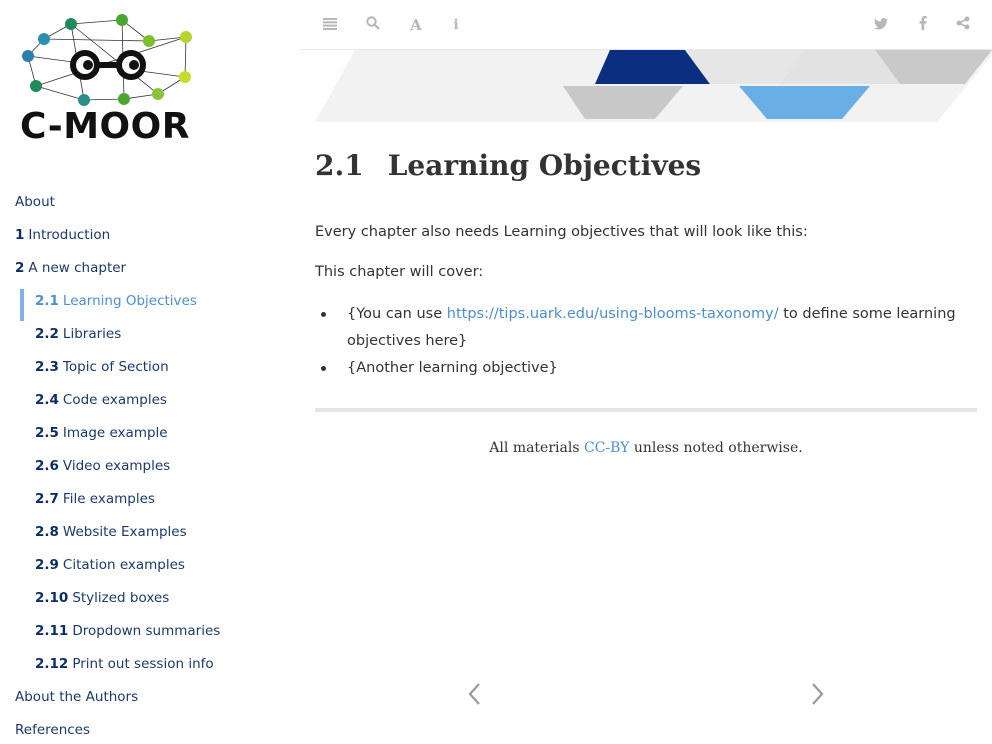  I want to click on font-icon: A, so click(416, 25).